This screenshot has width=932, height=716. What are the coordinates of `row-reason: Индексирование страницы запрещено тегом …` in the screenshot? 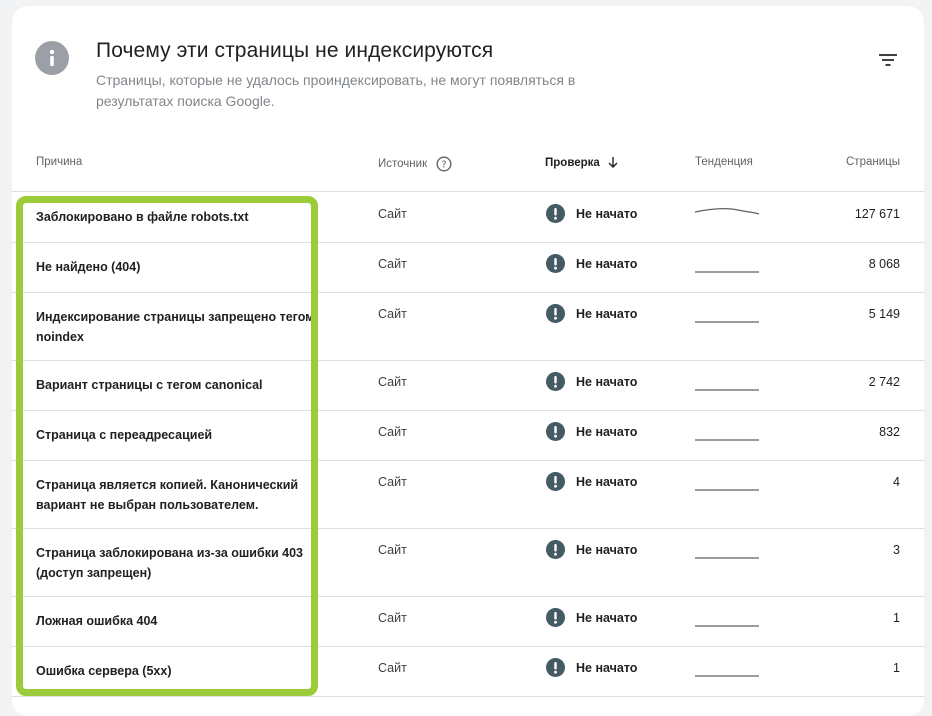 It's located at (175, 327).